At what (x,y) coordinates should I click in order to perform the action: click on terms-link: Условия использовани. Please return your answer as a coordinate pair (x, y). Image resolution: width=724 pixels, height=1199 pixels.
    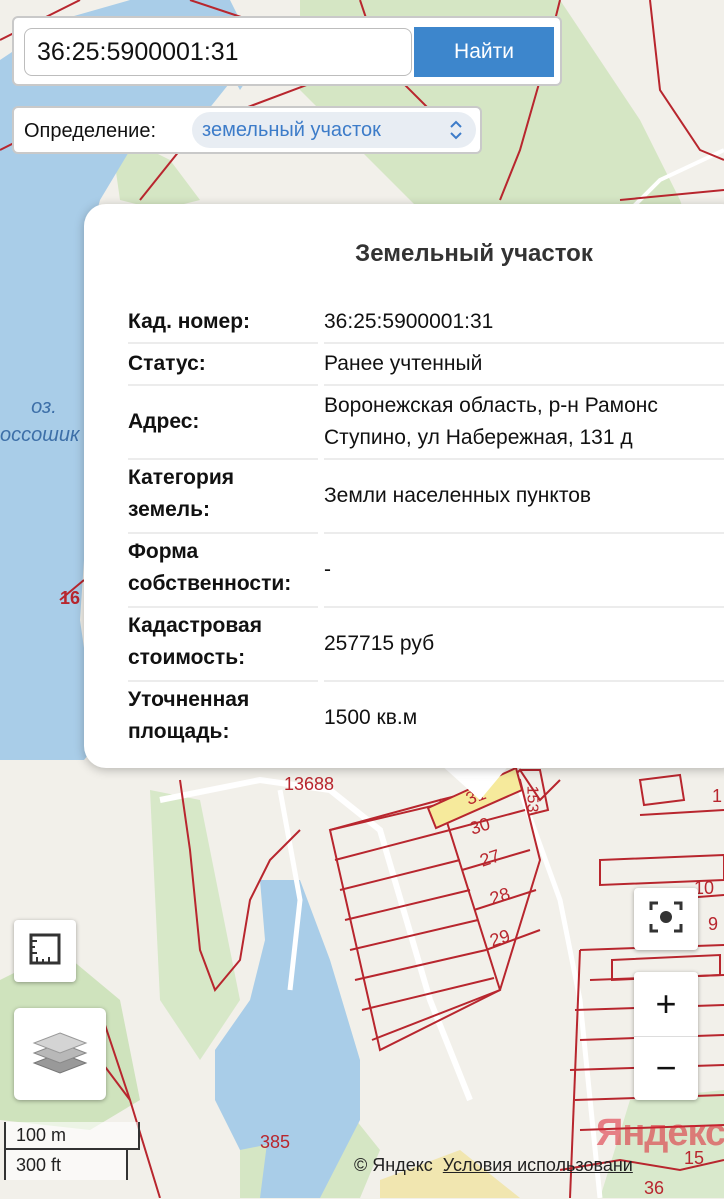
    Looking at the image, I should click on (538, 1165).